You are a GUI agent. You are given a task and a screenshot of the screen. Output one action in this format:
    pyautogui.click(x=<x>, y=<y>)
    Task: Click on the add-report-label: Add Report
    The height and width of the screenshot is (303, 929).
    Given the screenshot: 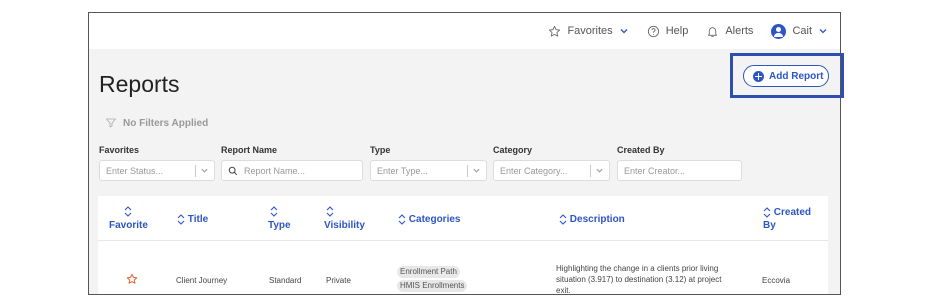 What is the action you would take?
    pyautogui.click(x=796, y=76)
    